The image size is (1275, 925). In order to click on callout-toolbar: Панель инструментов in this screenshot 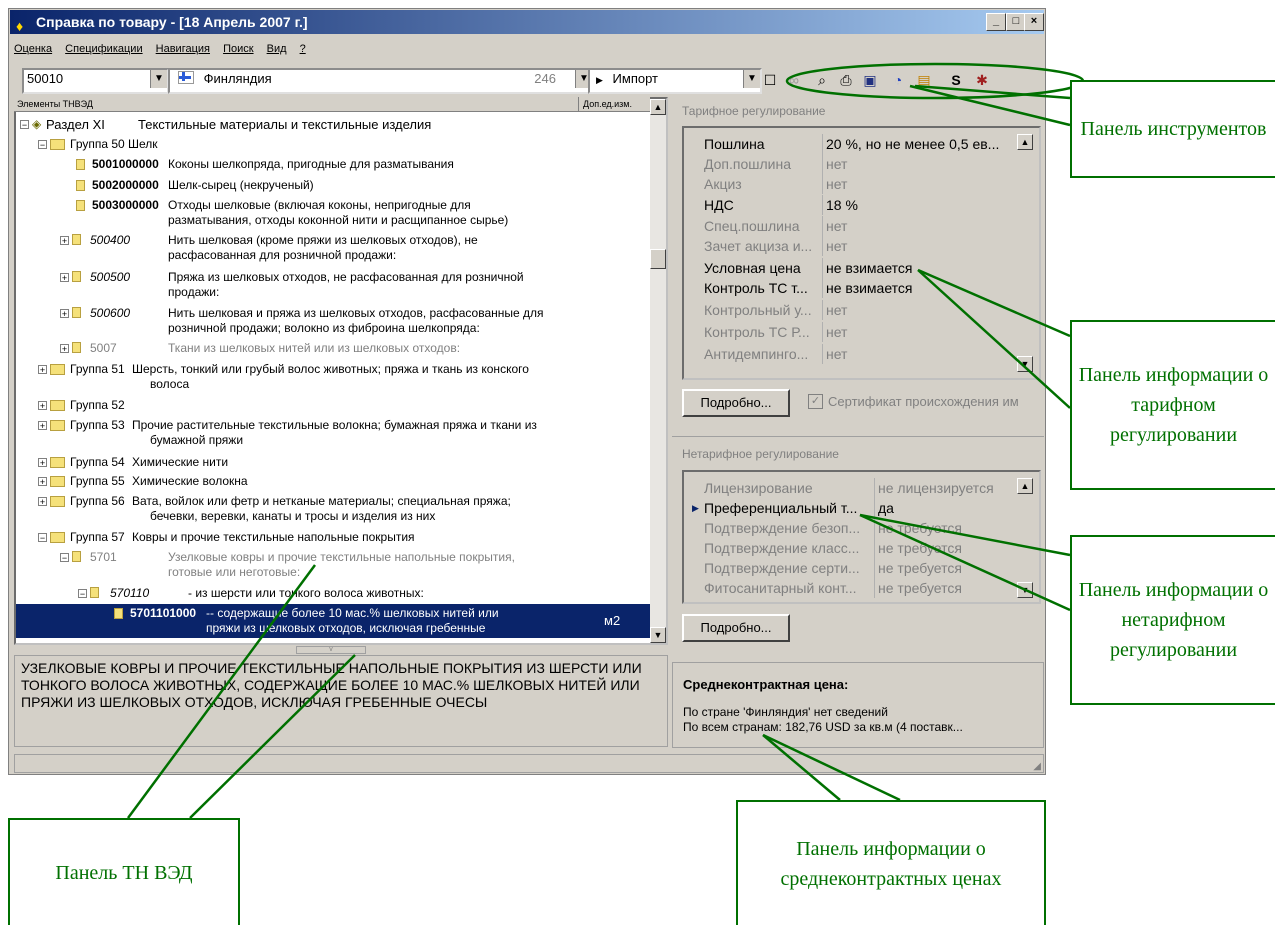, I will do `click(1172, 129)`.